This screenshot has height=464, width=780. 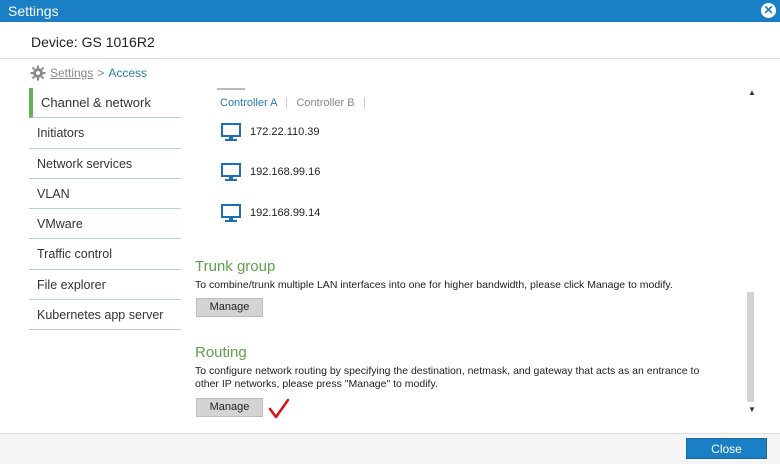 What do you see at coordinates (105, 103) in the screenshot?
I see `sidebar-item-channel-network: Channel & network` at bounding box center [105, 103].